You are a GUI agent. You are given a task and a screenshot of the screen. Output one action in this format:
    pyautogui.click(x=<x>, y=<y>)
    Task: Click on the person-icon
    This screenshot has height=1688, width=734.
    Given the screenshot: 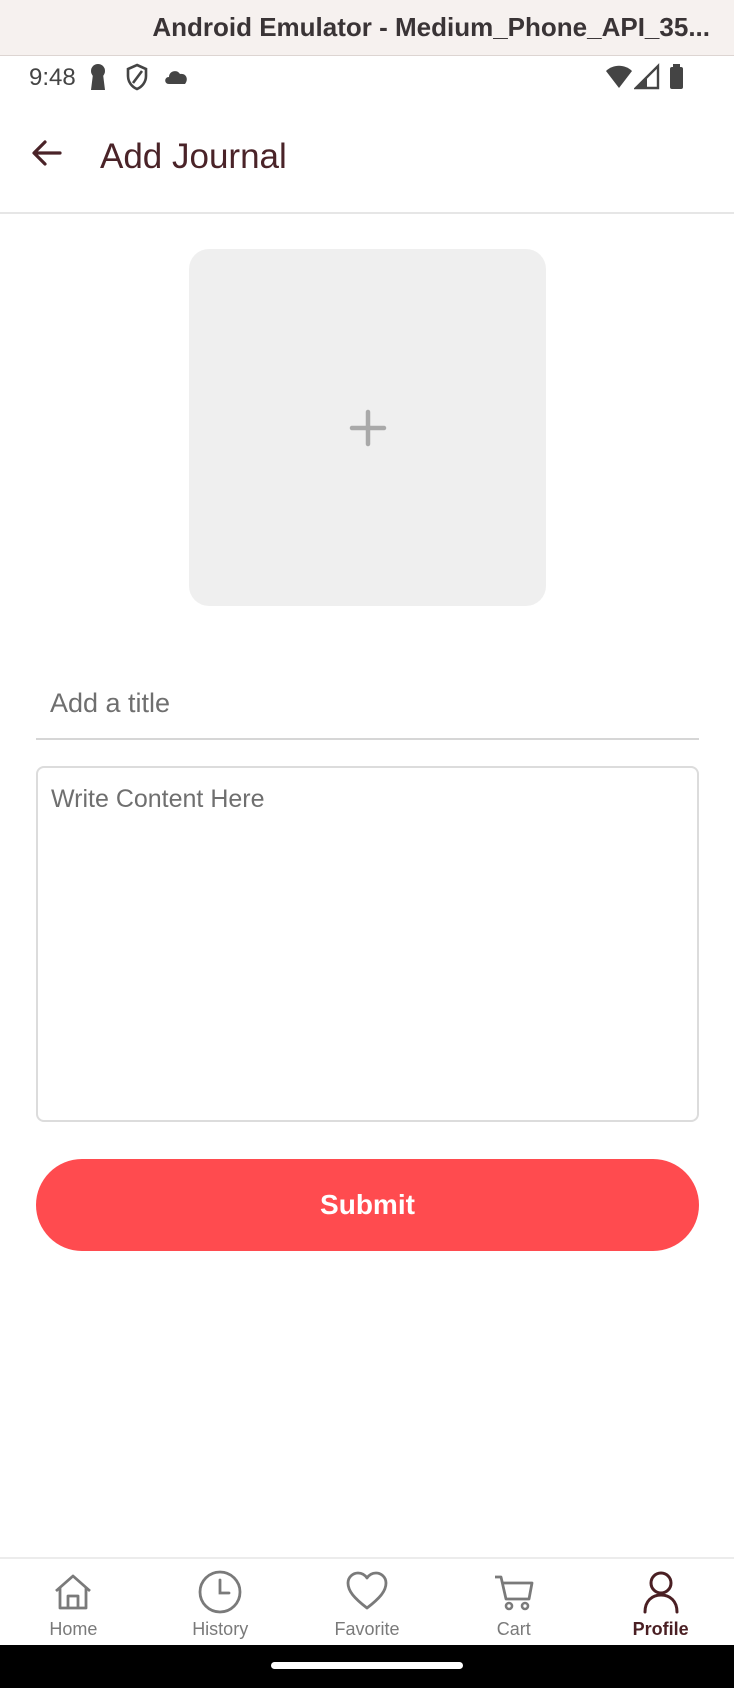 What is the action you would take?
    pyautogui.click(x=661, y=1592)
    